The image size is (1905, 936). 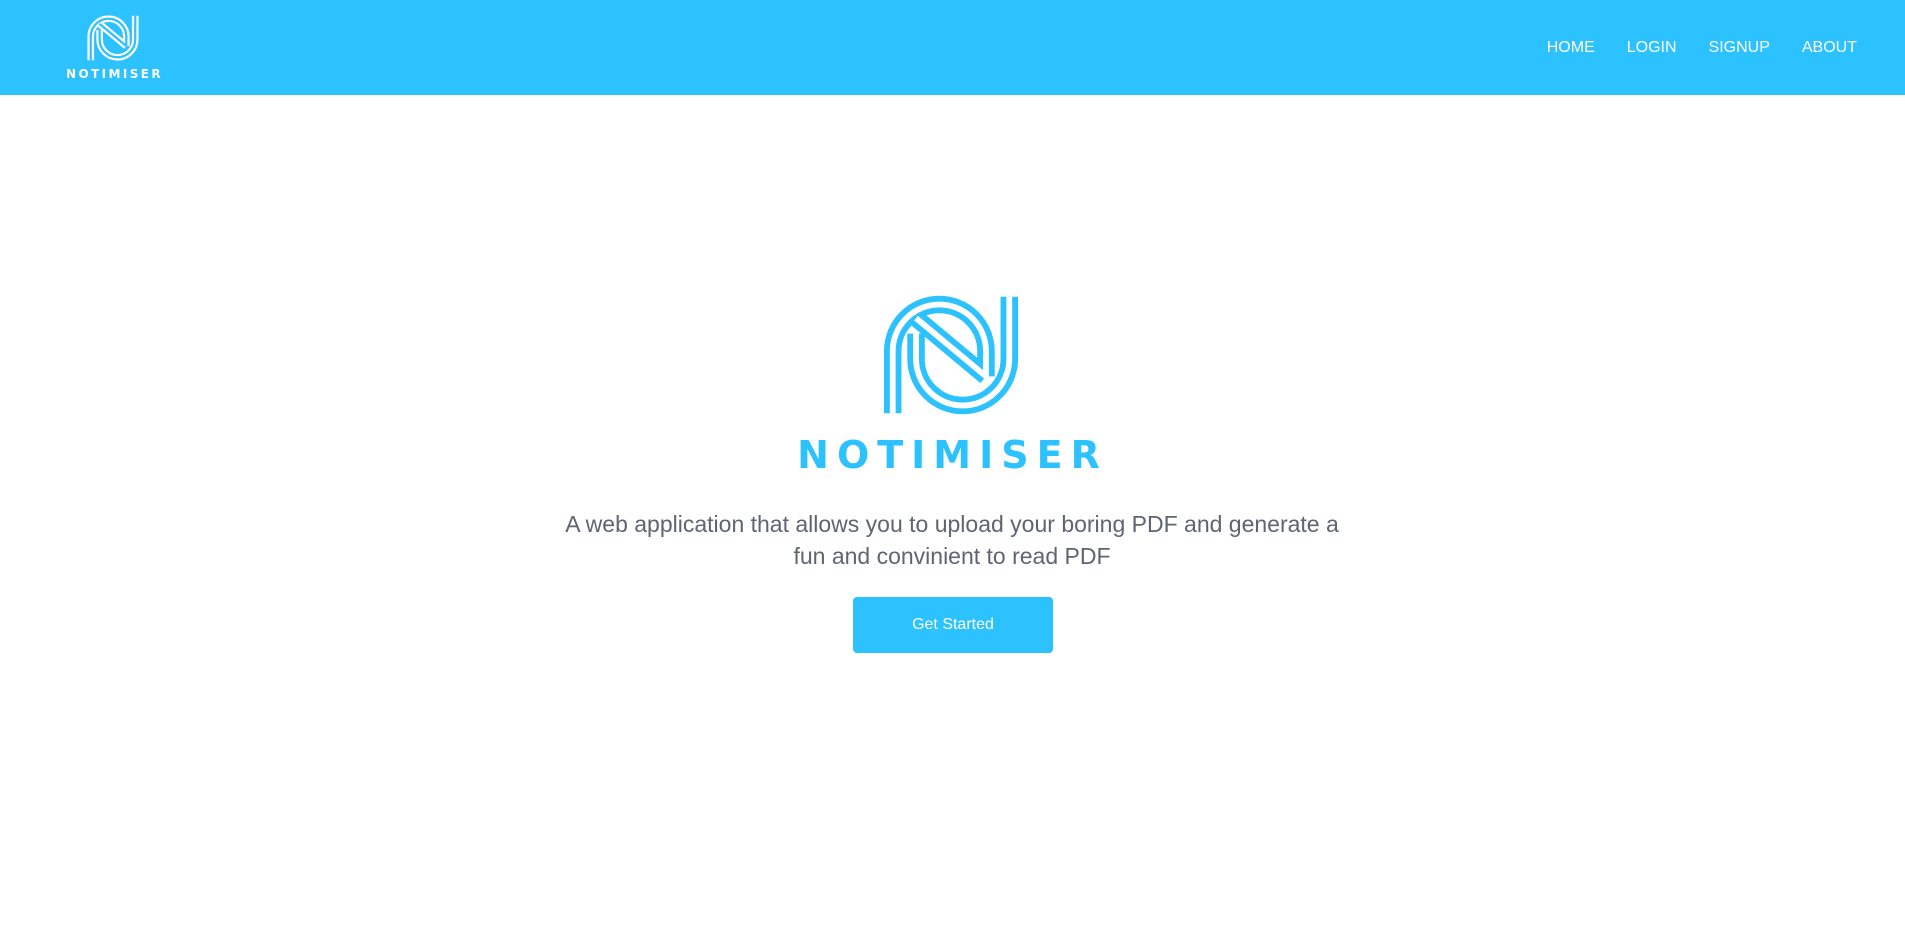 I want to click on get-started-button: Get Started, so click(x=953, y=625).